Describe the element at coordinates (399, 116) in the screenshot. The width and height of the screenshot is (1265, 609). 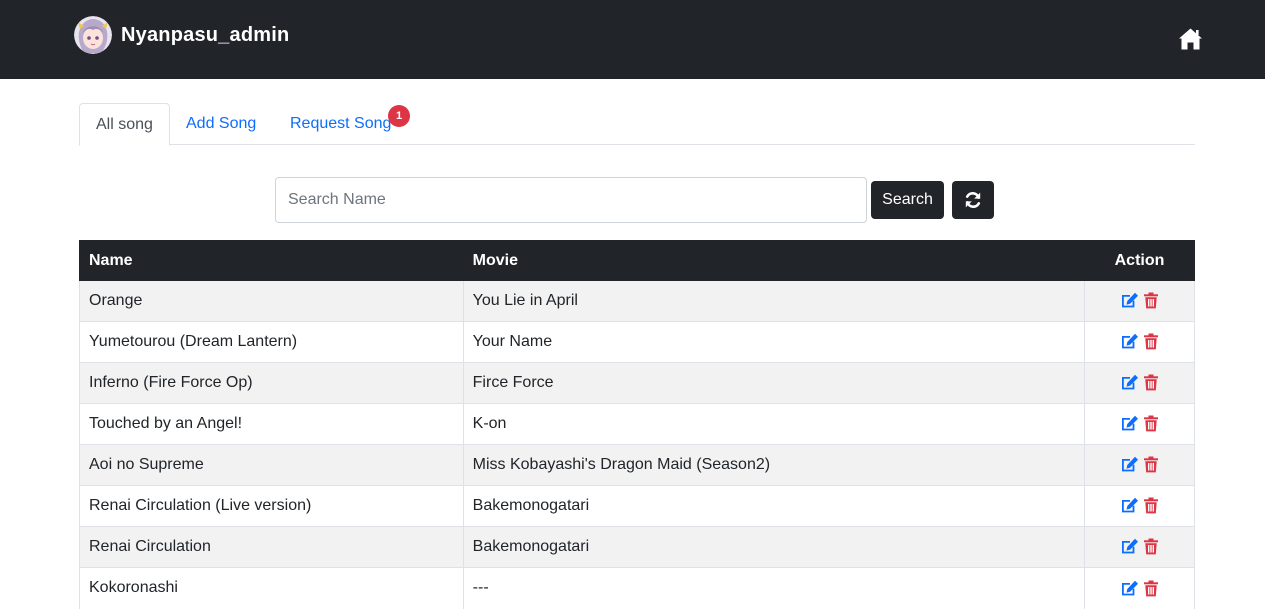
I see `request-count-badge: 1` at that location.